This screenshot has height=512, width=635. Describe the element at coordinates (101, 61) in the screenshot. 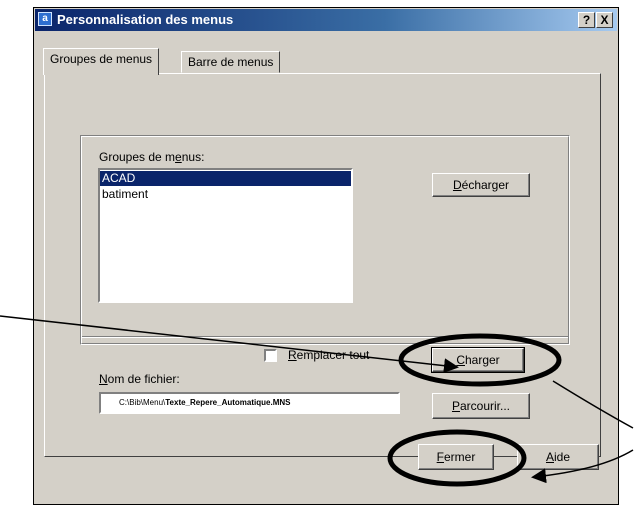

I see `tab-groupes-de-menus: Groupes de menus` at that location.